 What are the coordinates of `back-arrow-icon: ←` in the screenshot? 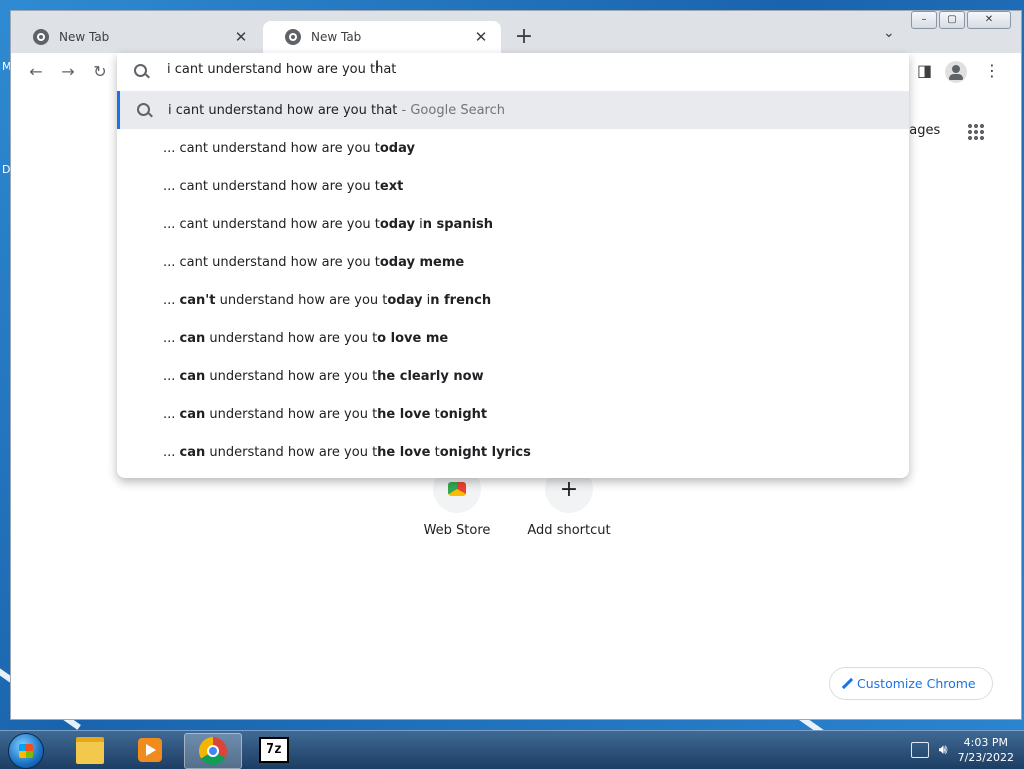 It's located at (36, 71).